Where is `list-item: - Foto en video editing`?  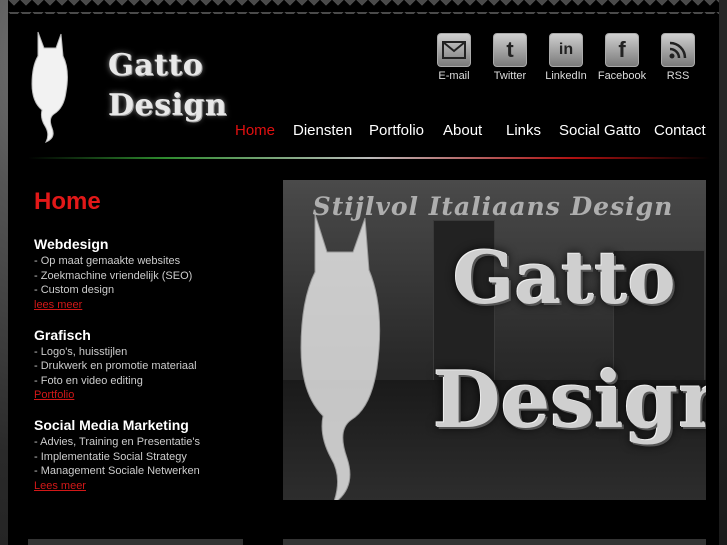 list-item: - Foto en video editing is located at coordinates (88, 381).